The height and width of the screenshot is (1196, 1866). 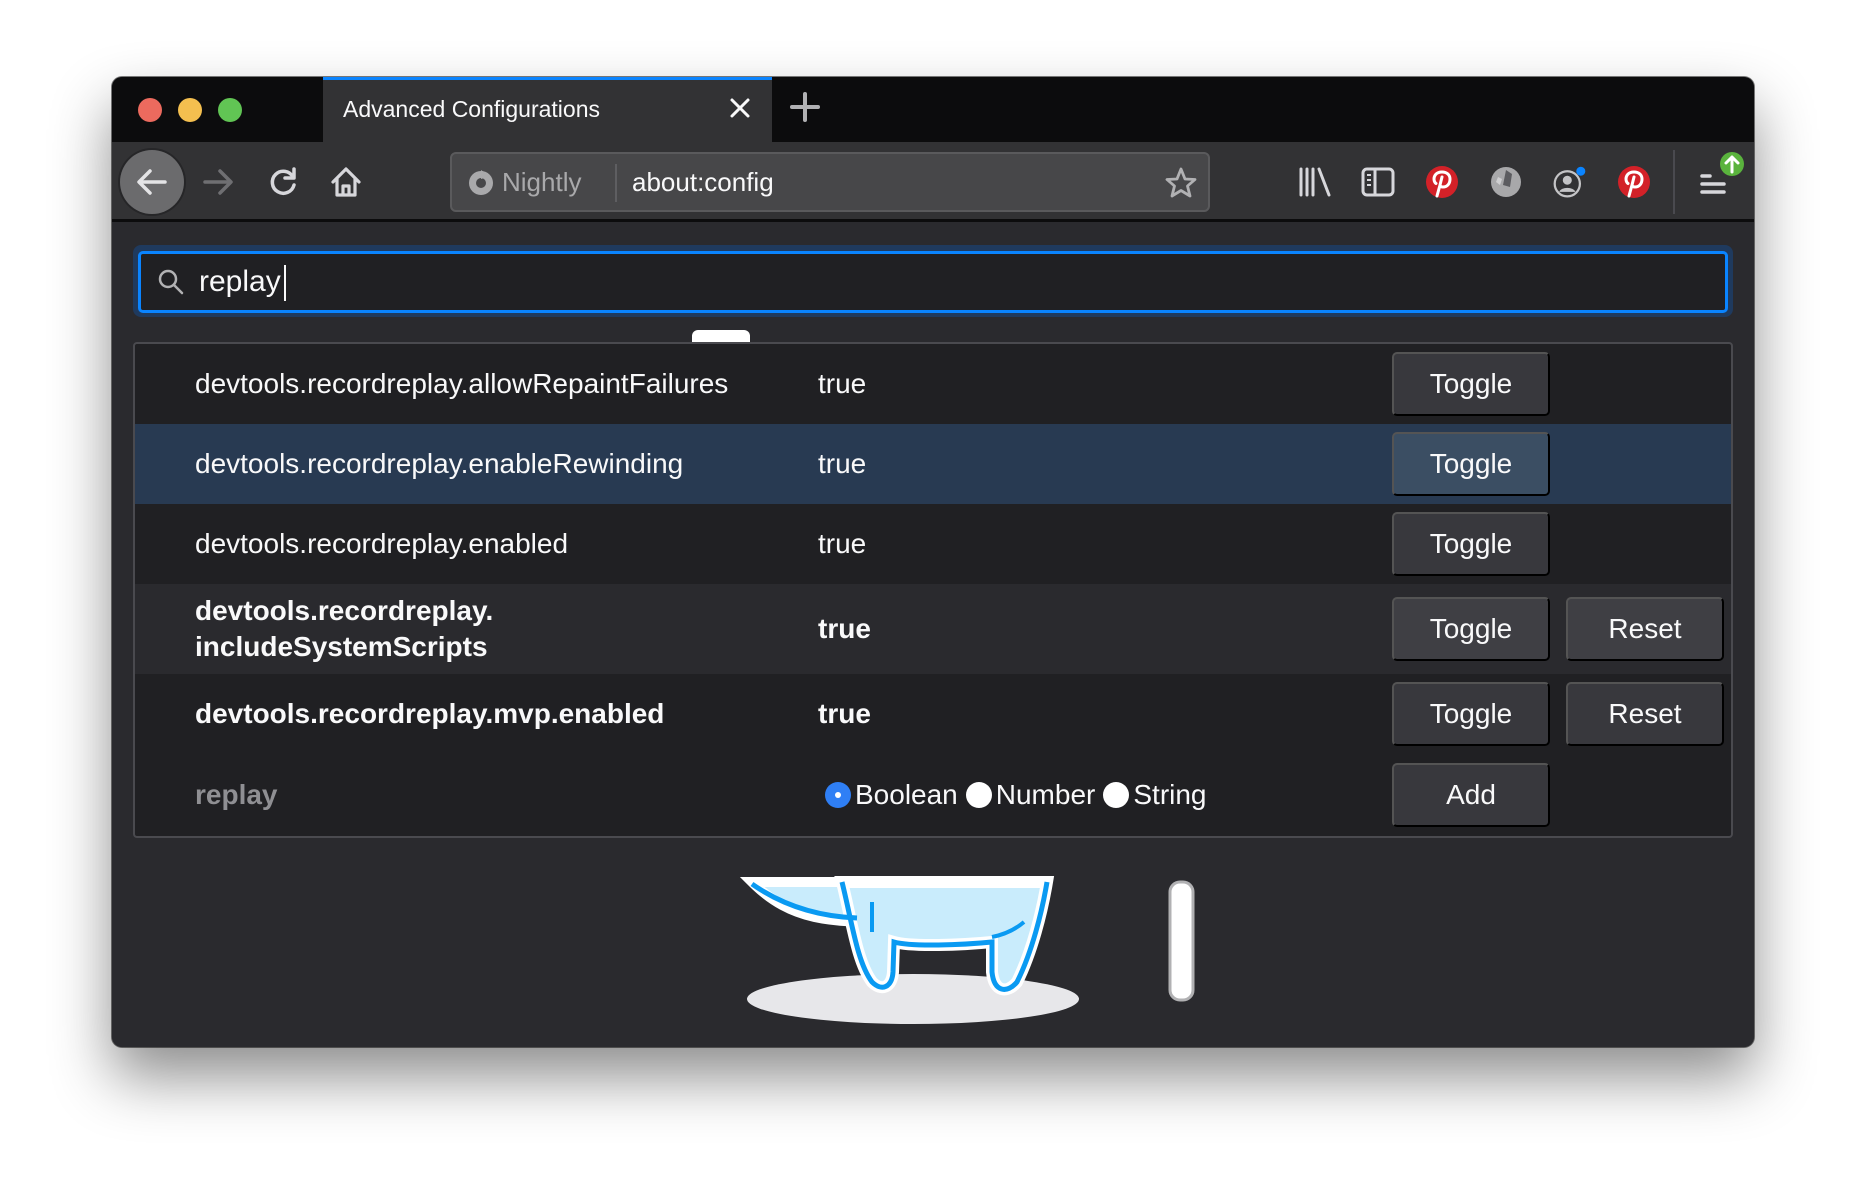 What do you see at coordinates (1506, 182) in the screenshot?
I see `globe-icon` at bounding box center [1506, 182].